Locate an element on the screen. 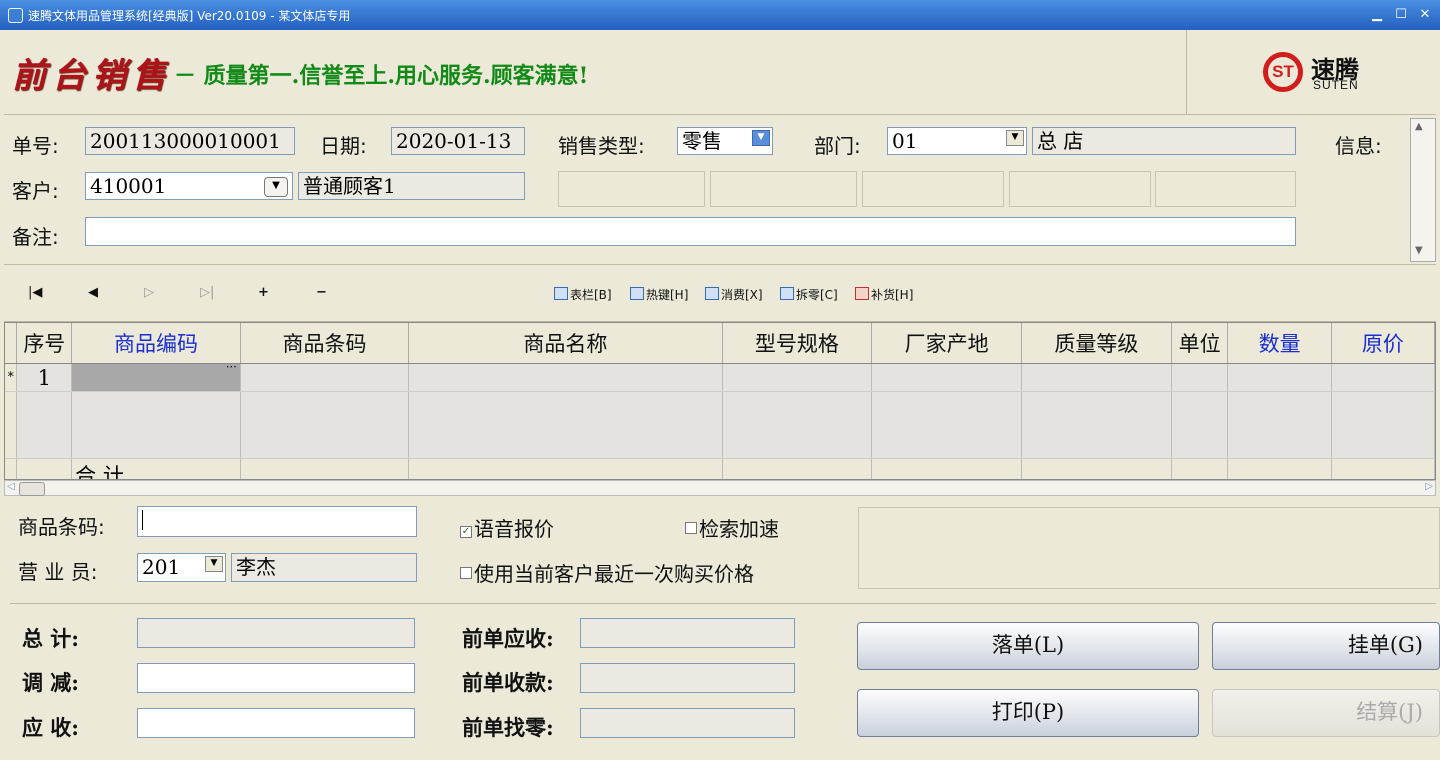  logo-area: ST 速腾 SUTEN is located at coordinates (1311, 72).